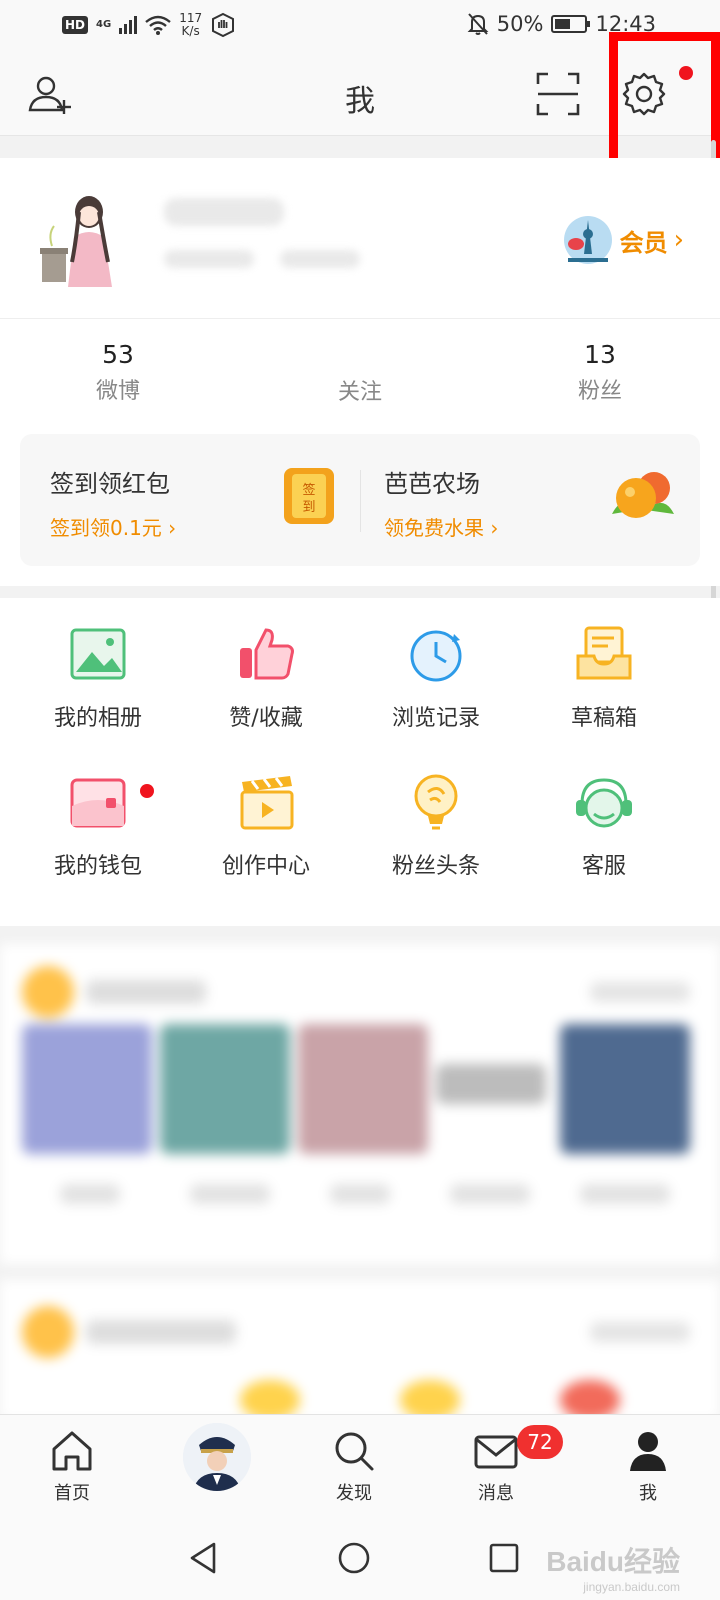  I want to click on recents-nav-icon, so click(504, 1558).